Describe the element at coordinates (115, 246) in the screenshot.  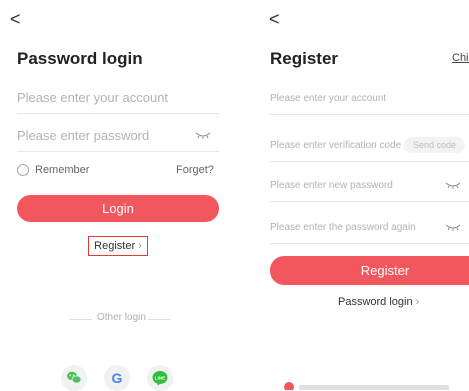
I see `register-link-label: Register` at that location.